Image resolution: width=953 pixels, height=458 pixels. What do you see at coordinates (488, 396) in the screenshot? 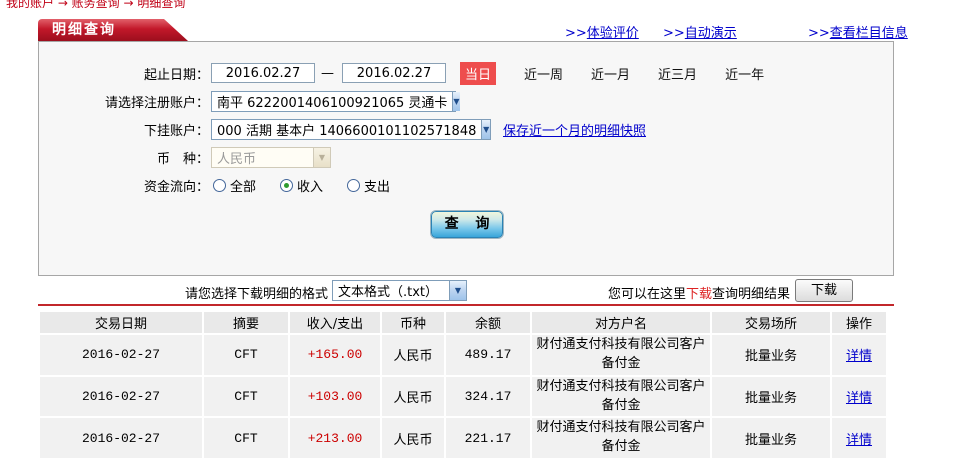
I see `cell-balance: 324.17` at bounding box center [488, 396].